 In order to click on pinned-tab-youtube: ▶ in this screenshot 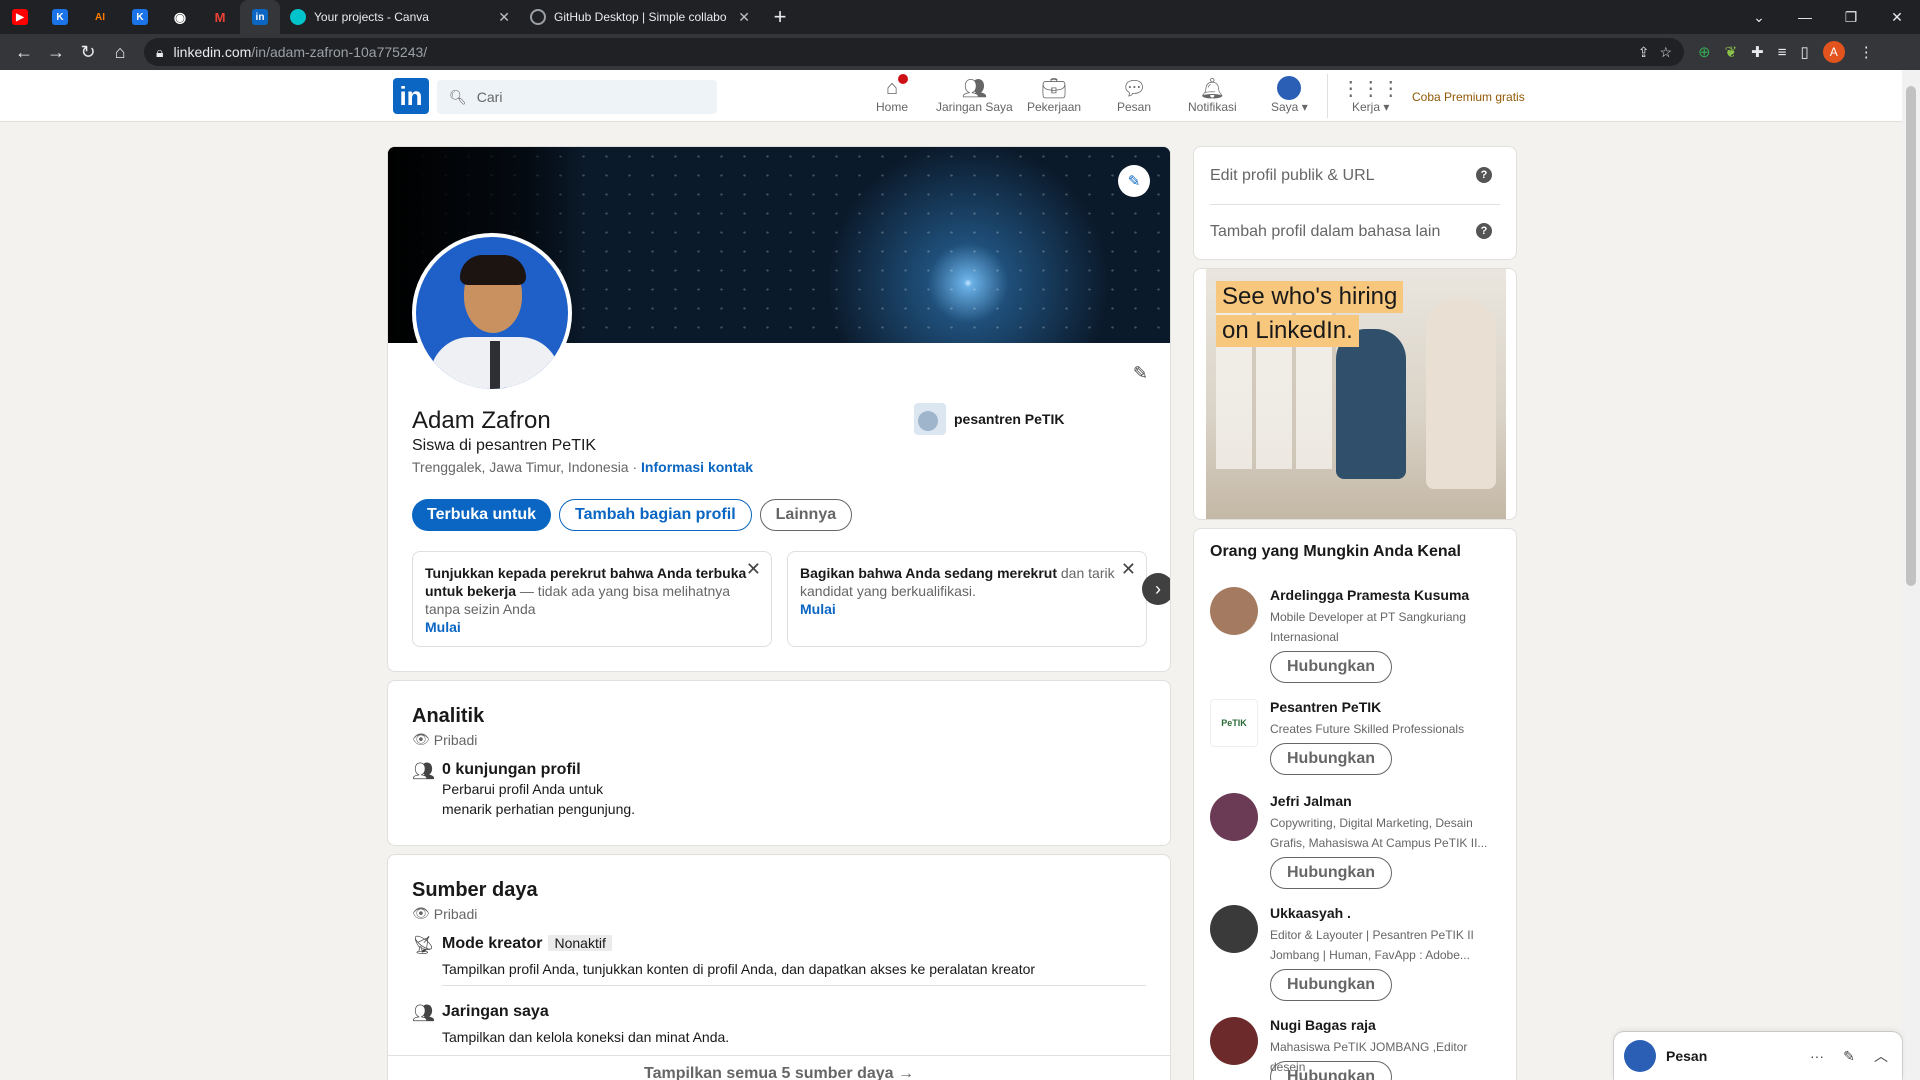, I will do `click(20, 17)`.